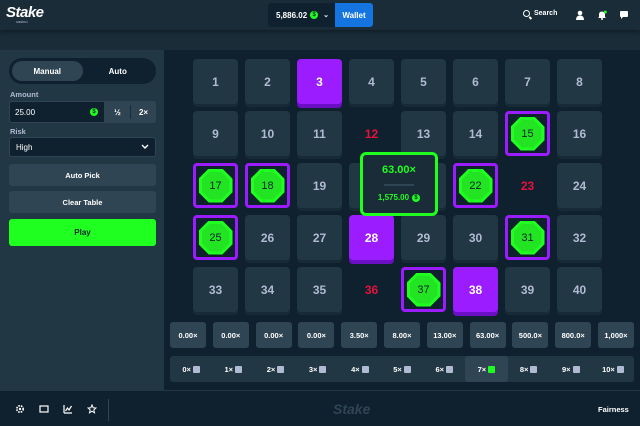 The image size is (640, 426). Describe the element at coordinates (475, 237) in the screenshot. I see `tile-30: 30` at that location.